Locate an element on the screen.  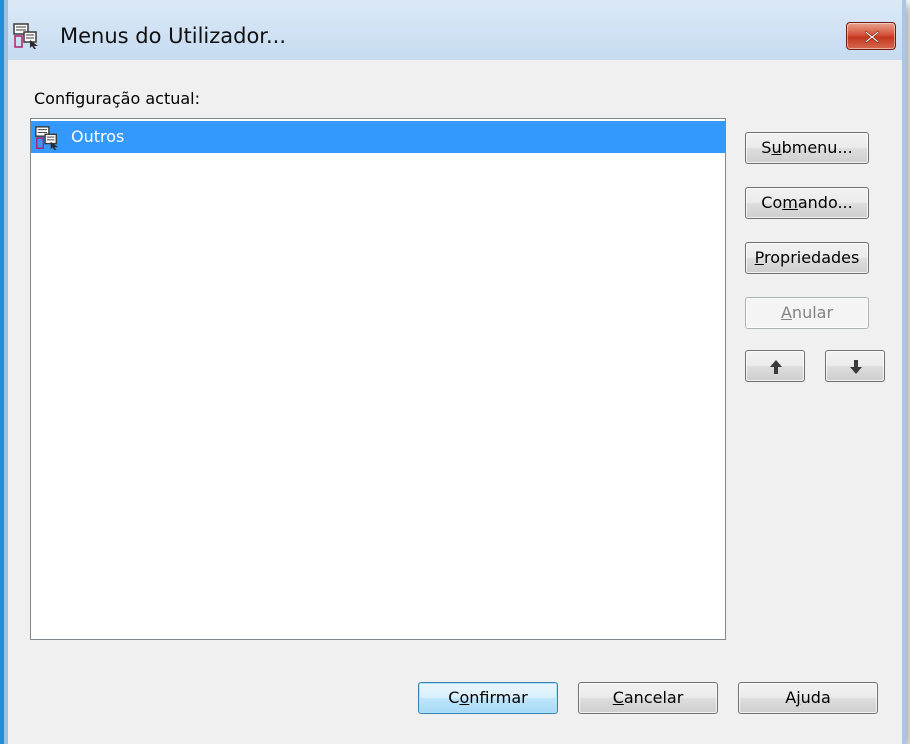
confirmar-button: Confirmar is located at coordinates (488, 698).